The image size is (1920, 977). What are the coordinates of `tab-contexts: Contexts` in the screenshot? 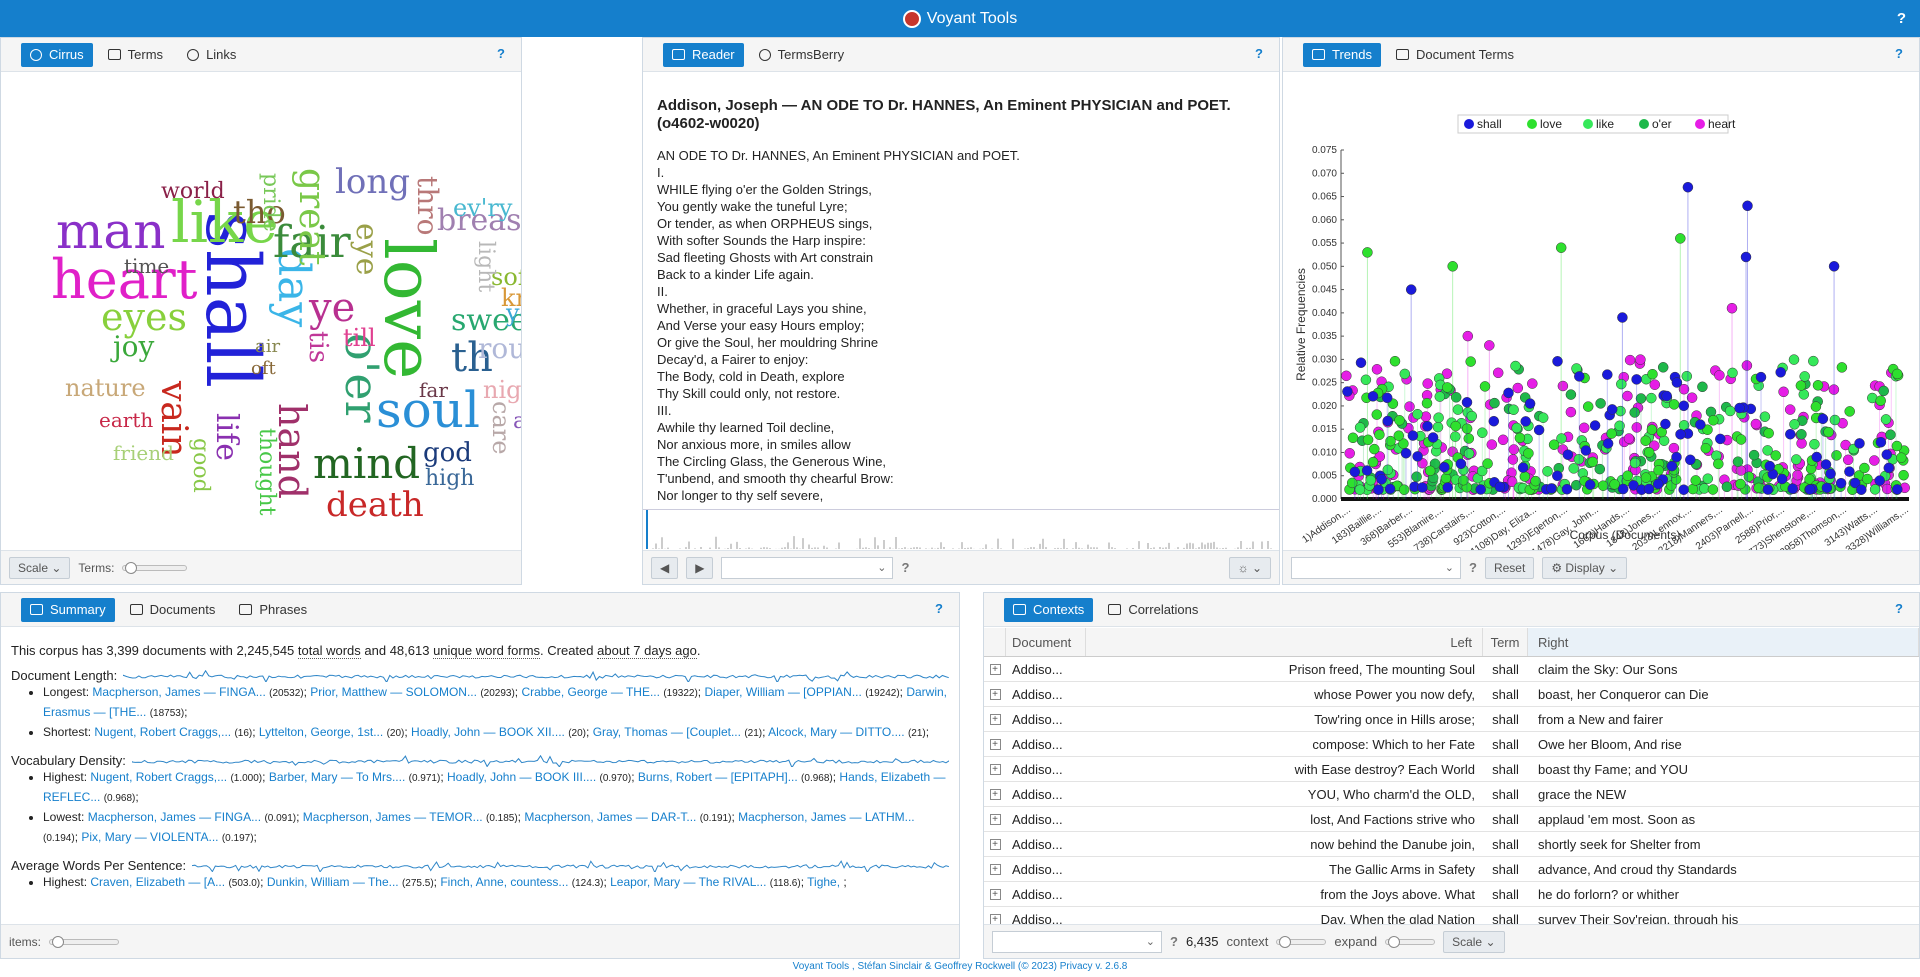 It's located at (1049, 609).